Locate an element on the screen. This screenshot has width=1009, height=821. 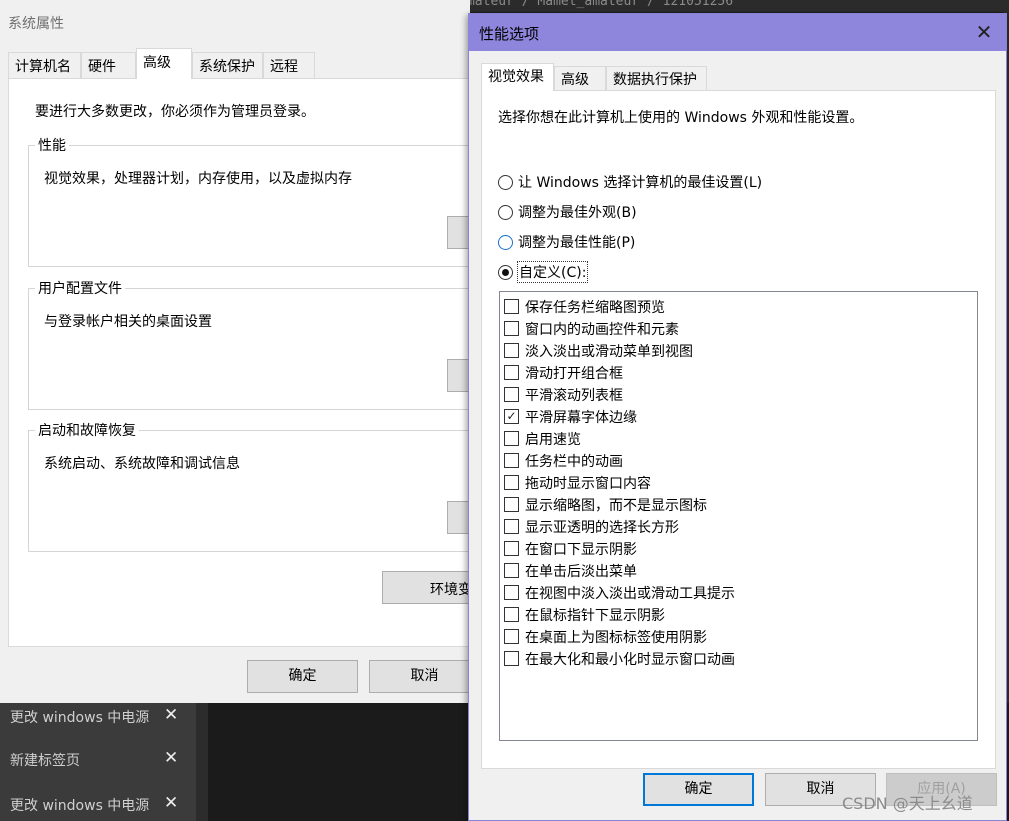
checkbox-checked: ✓ is located at coordinates (511, 416).